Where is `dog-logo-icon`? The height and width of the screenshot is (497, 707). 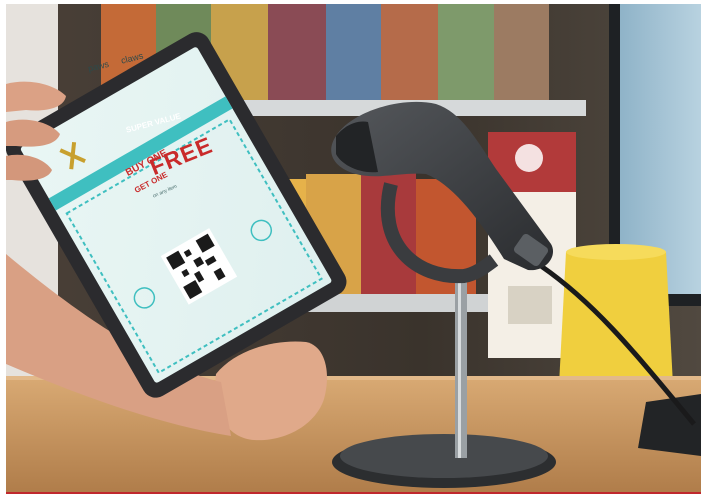
dog-logo-icon is located at coordinates (529, 158).